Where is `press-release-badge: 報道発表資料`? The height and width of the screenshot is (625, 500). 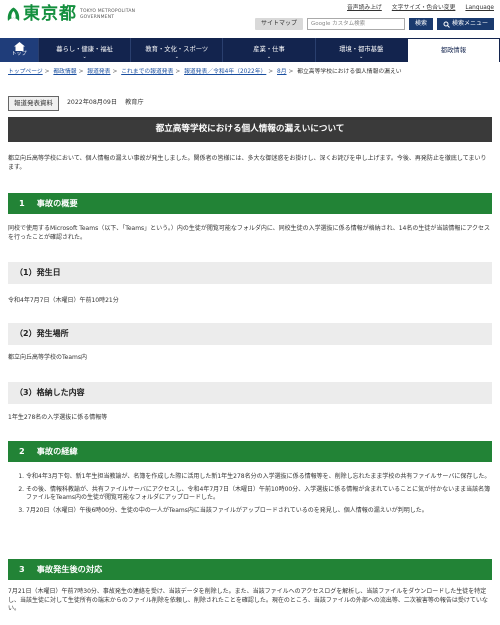
press-release-badge: 報道発表資料 is located at coordinates (33, 104).